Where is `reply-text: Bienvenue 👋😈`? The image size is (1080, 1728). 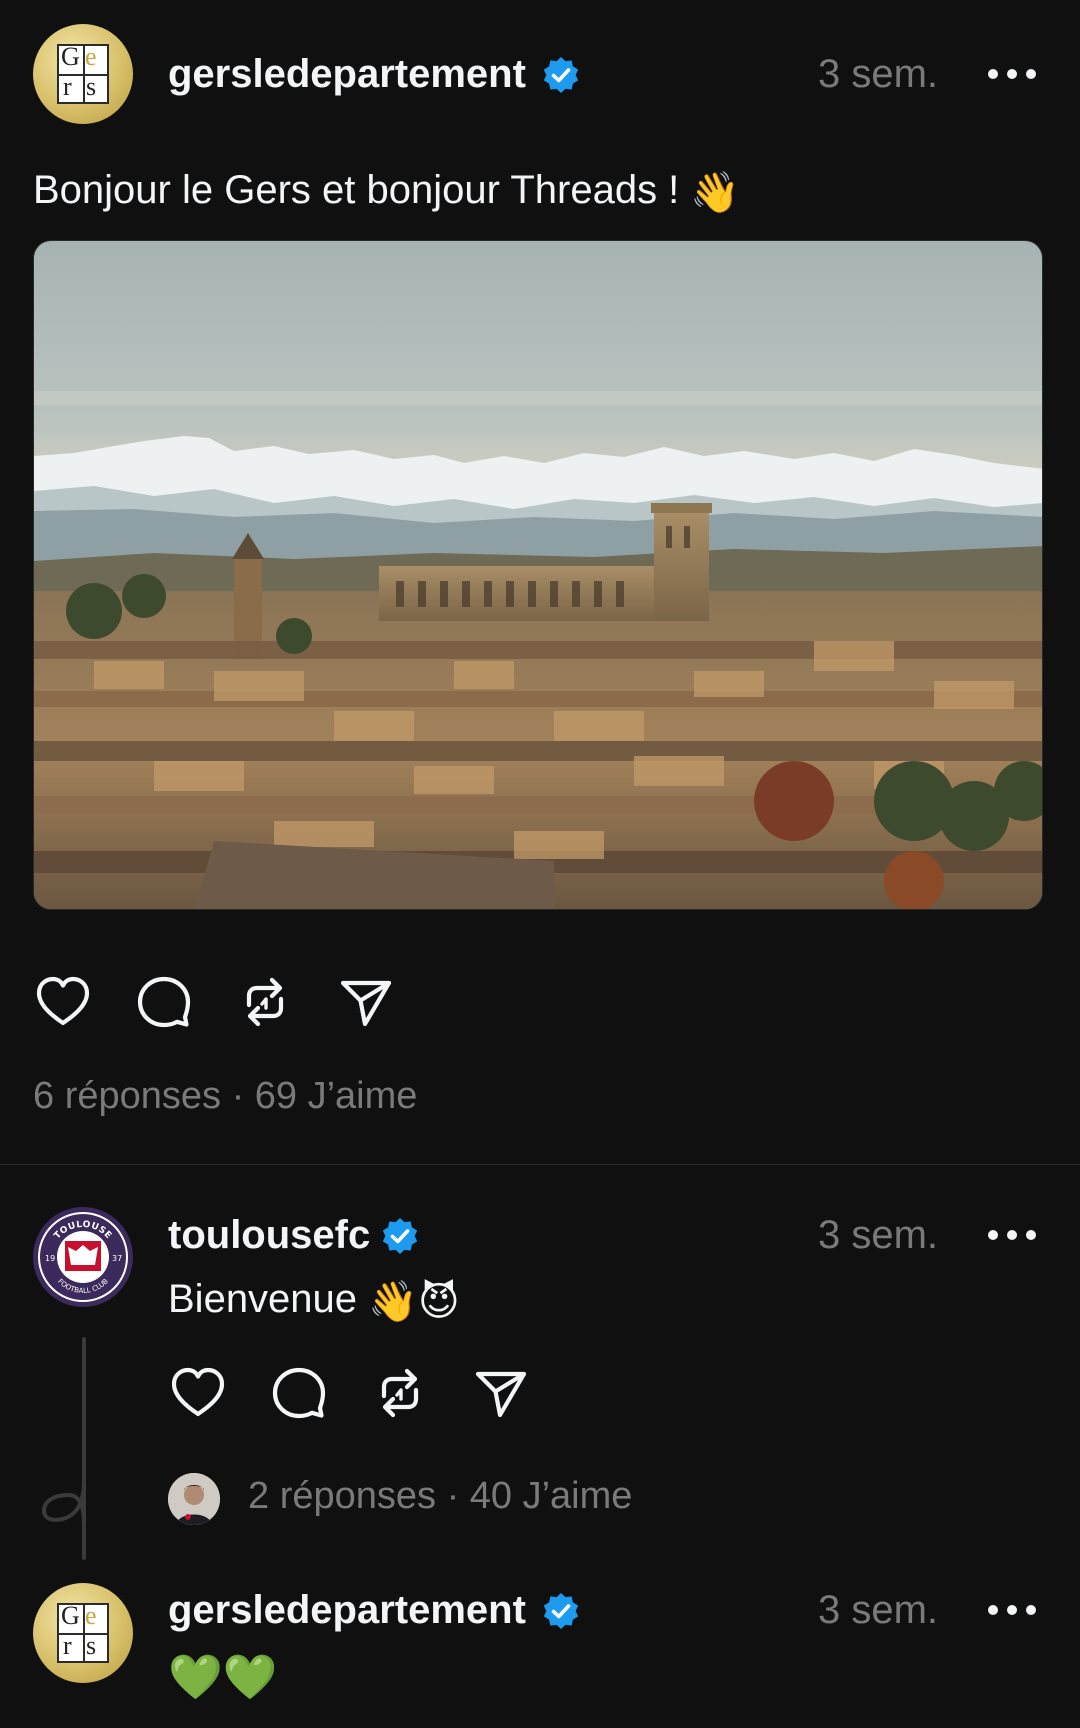
reply-text: Bienvenue 👋😈 is located at coordinates (314, 1301).